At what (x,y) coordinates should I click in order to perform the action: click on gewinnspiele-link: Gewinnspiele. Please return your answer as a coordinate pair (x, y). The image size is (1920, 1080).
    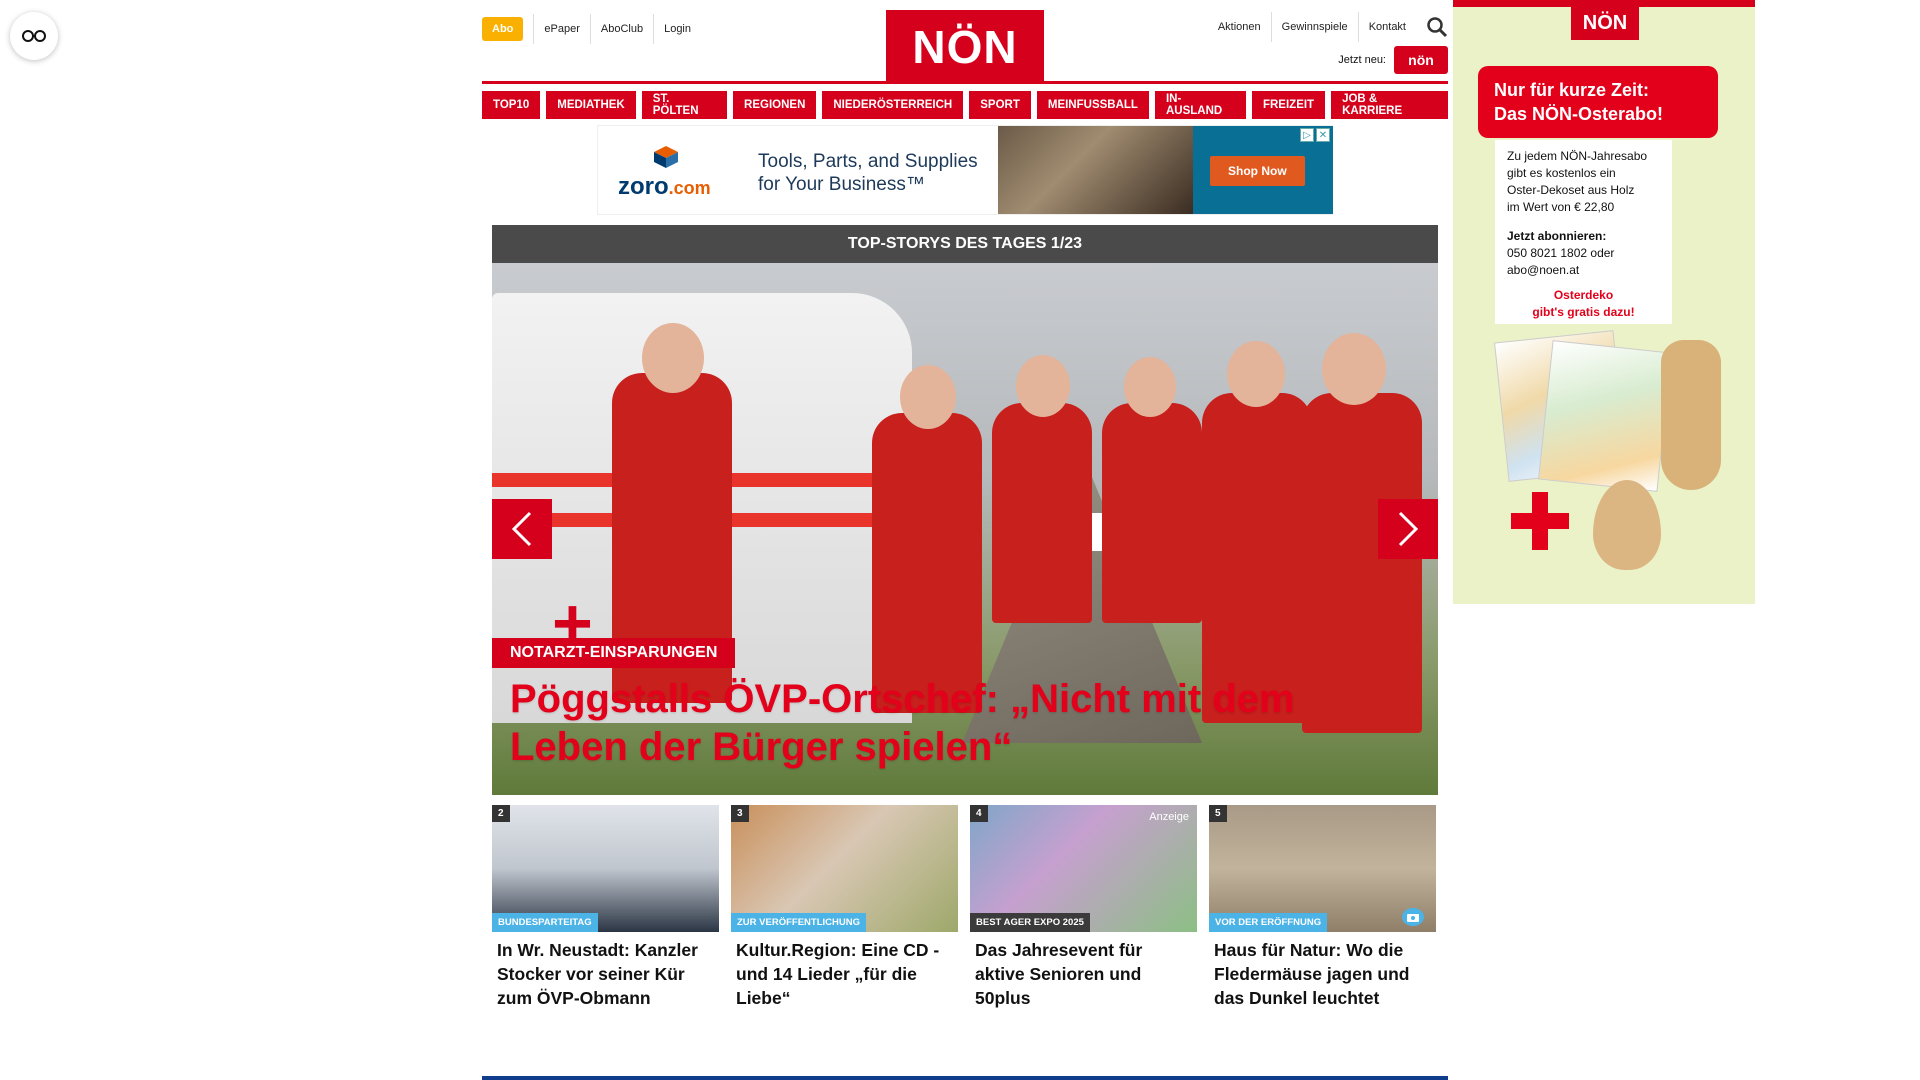
    Looking at the image, I should click on (1314, 27).